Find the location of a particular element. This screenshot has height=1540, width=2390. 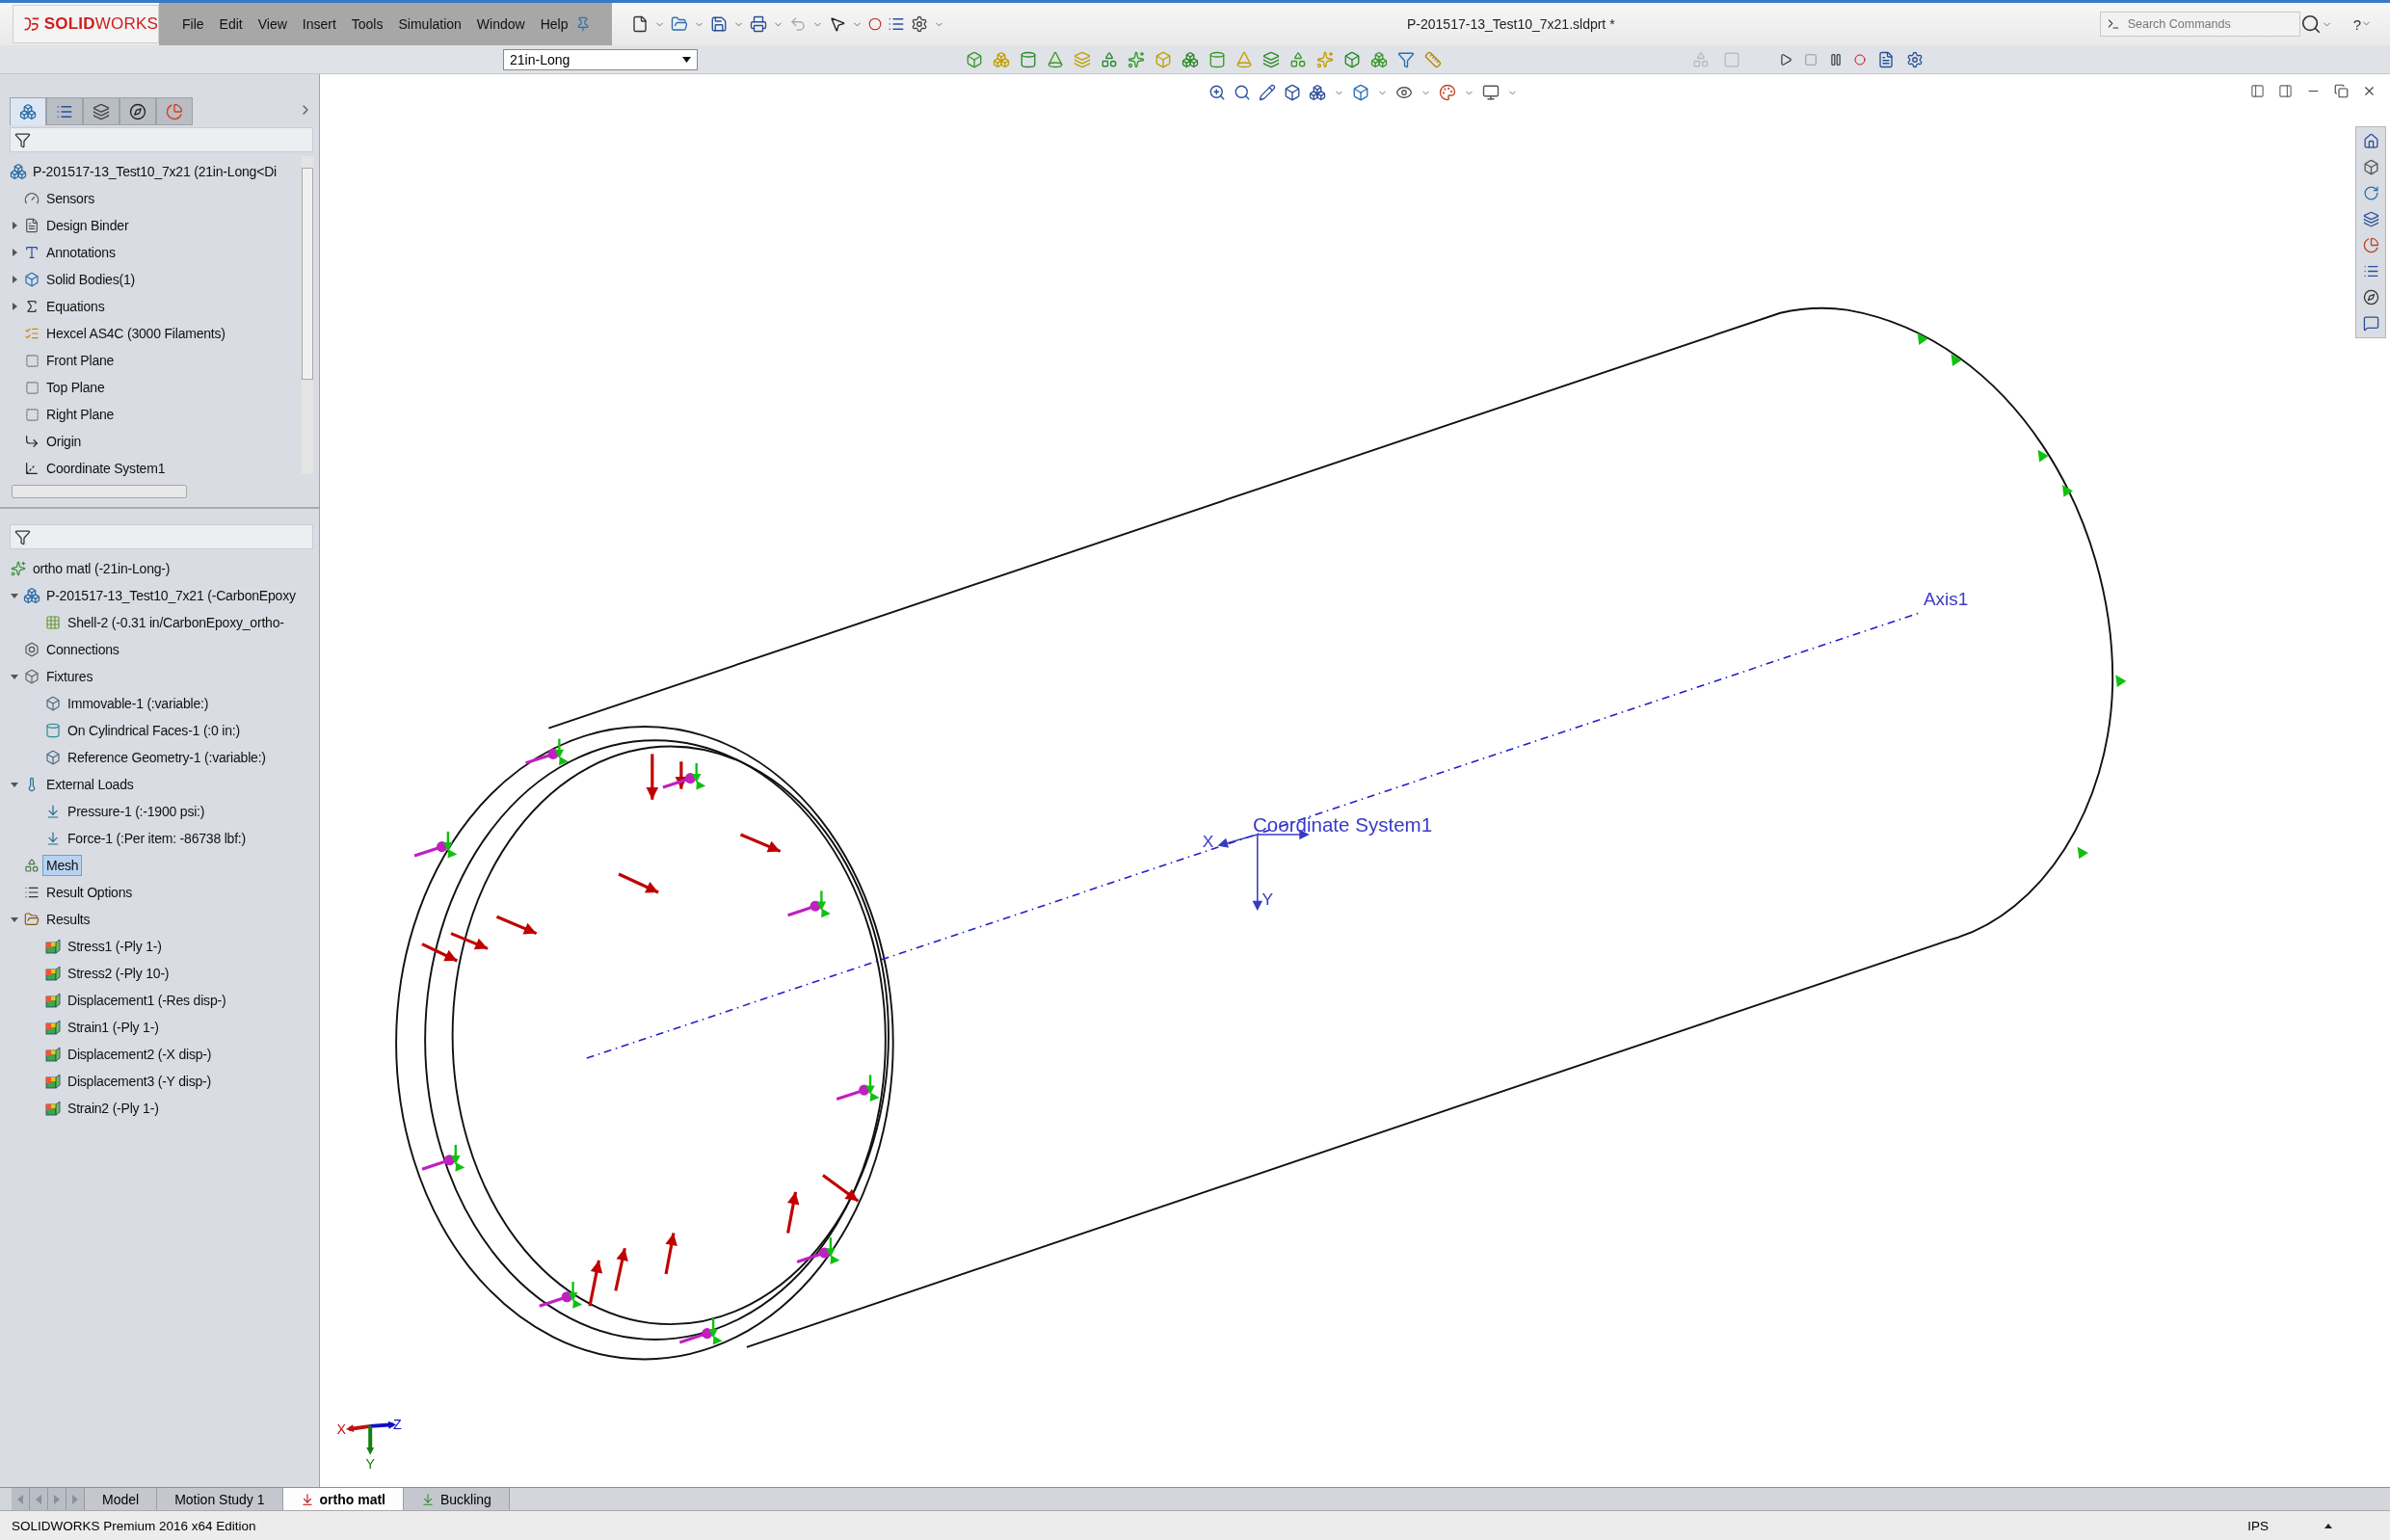

play-icon is located at coordinates (1786, 59).